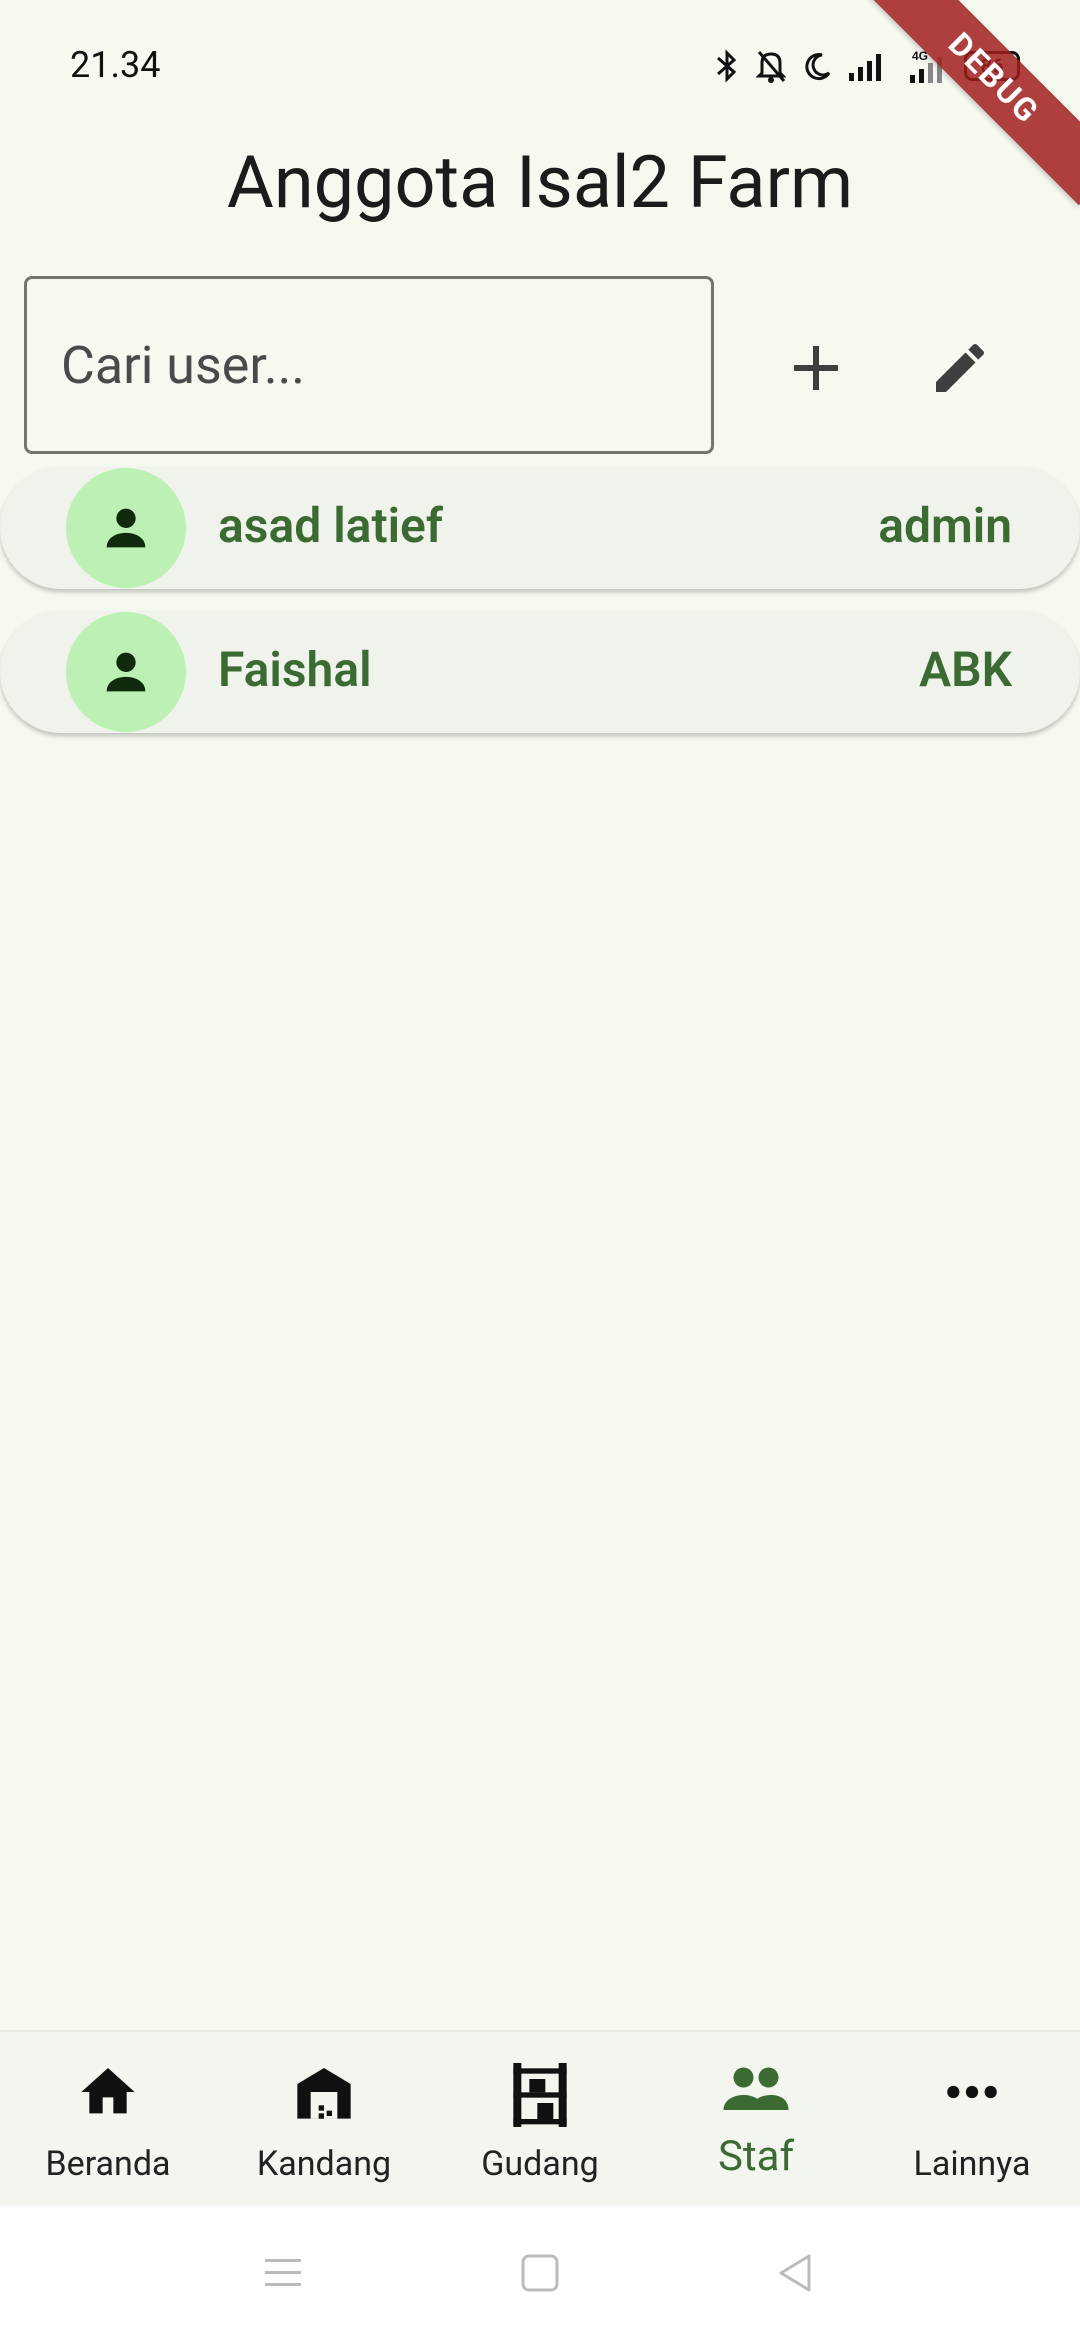 This screenshot has width=1080, height=2340. Describe the element at coordinates (108, 2091) in the screenshot. I see `home-icon` at that location.